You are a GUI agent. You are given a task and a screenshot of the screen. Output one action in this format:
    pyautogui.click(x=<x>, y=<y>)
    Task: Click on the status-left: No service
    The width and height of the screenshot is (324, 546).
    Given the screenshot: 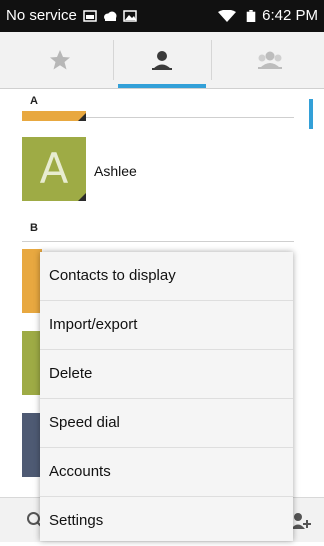 What is the action you would take?
    pyautogui.click(x=74, y=15)
    